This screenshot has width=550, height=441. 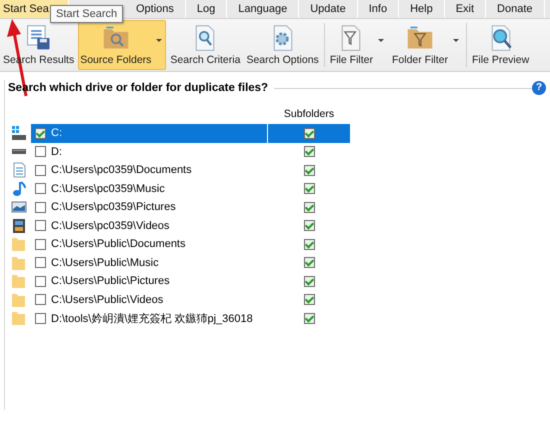 I want to click on table-row: D:\tools\妗岄潰\娌充簽杞 欢鏃犻pj_36018, so click(x=149, y=318).